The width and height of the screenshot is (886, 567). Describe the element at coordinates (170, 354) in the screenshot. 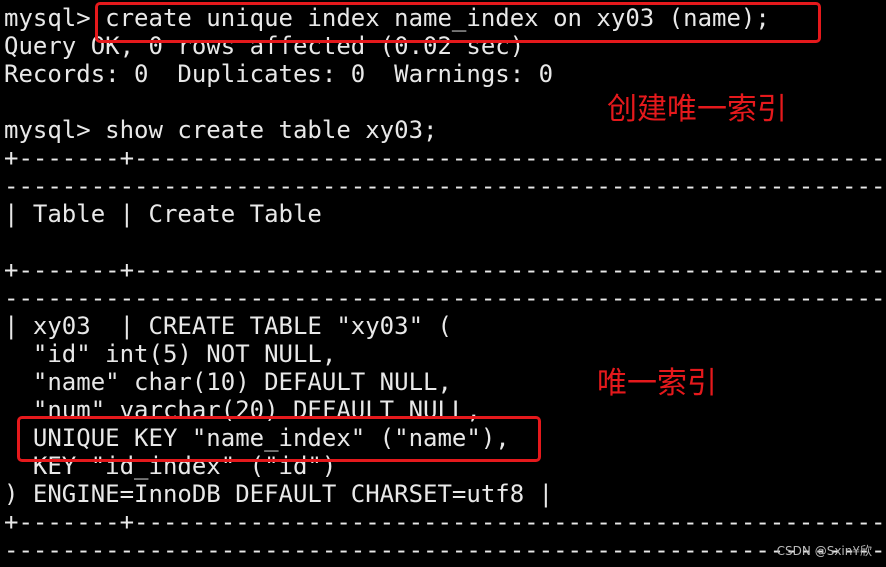

I see `terminal-line: "id" int(5) NOT NULL,` at that location.